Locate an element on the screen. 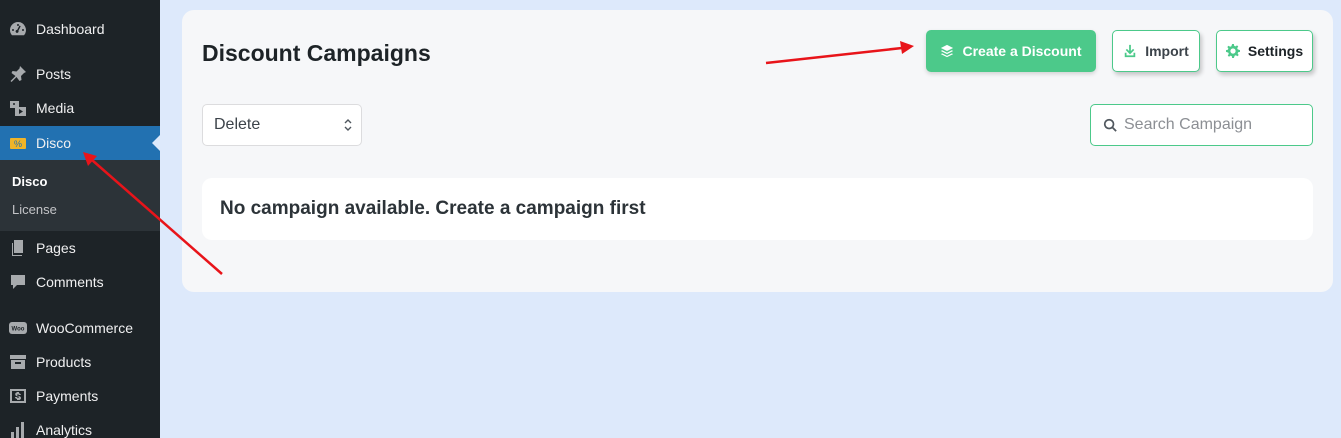 Image resolution: width=1341 pixels, height=438 pixels. sidebar-item-products: Products is located at coordinates (80, 362).